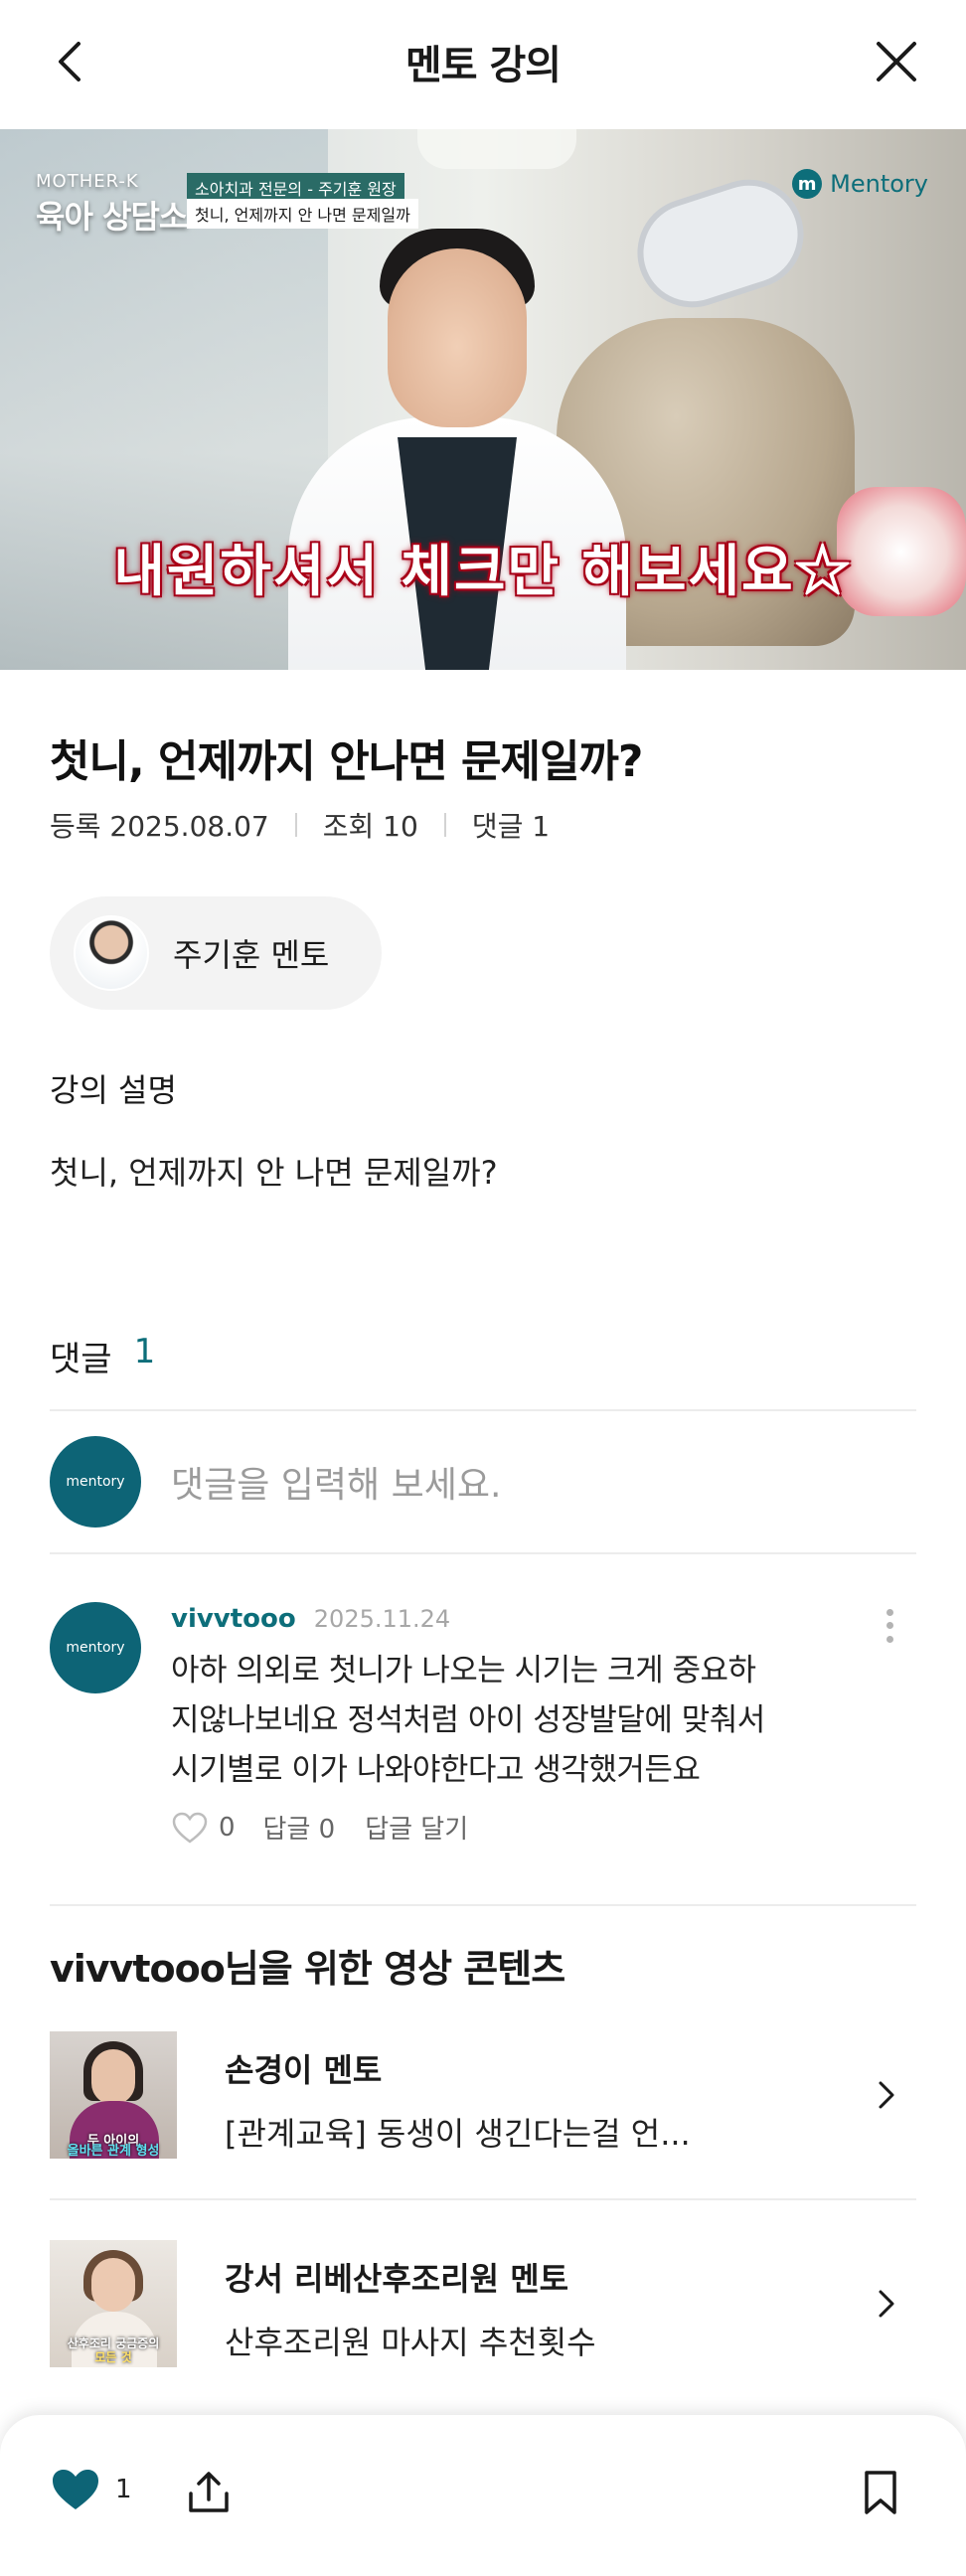 The image size is (966, 2576). I want to click on top-bar: 멘토 강의, so click(483, 61).